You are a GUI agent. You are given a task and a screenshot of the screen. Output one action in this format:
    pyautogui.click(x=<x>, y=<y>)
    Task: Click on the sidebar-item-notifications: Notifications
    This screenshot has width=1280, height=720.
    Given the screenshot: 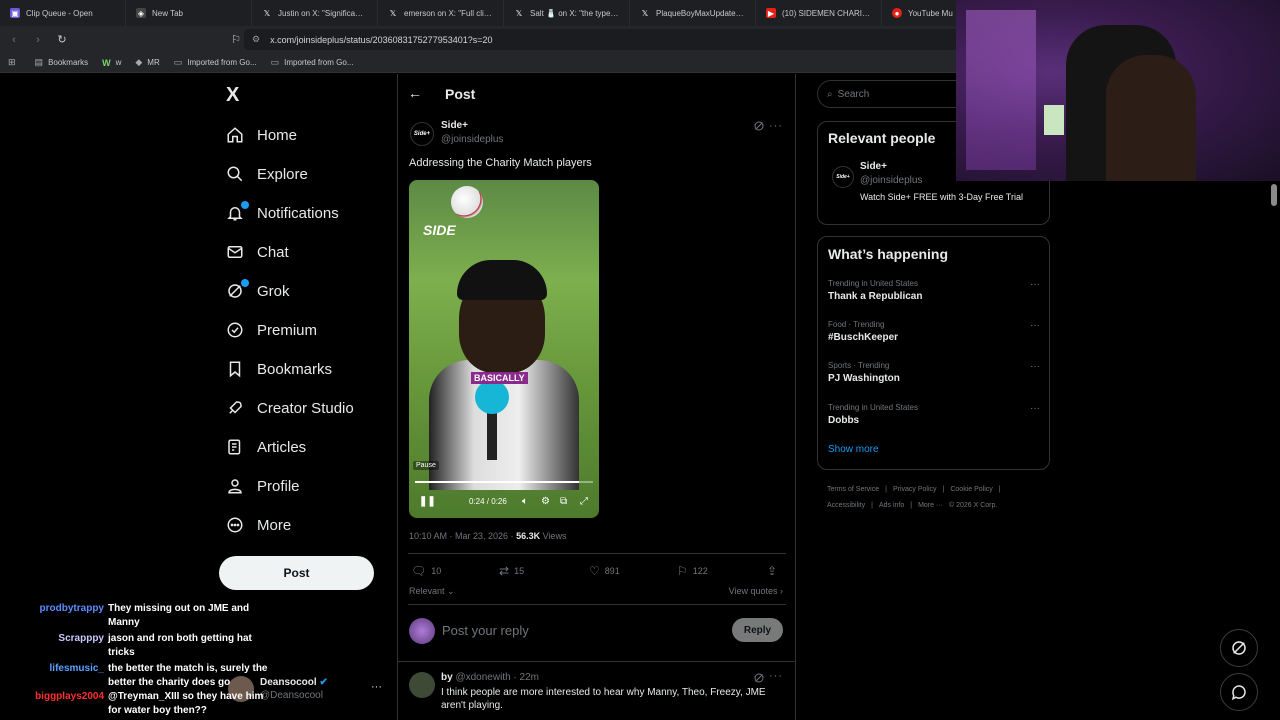 What is the action you would take?
    pyautogui.click(x=282, y=211)
    